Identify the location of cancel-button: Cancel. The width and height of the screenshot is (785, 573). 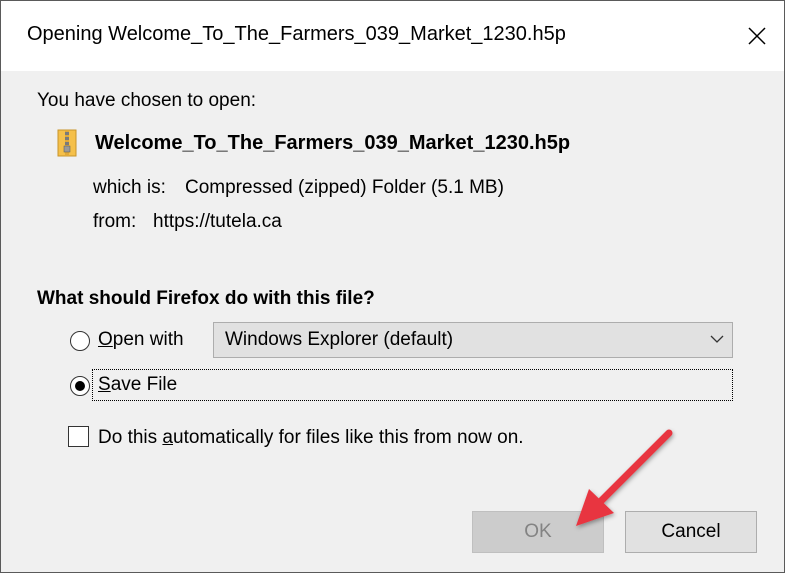
(691, 532).